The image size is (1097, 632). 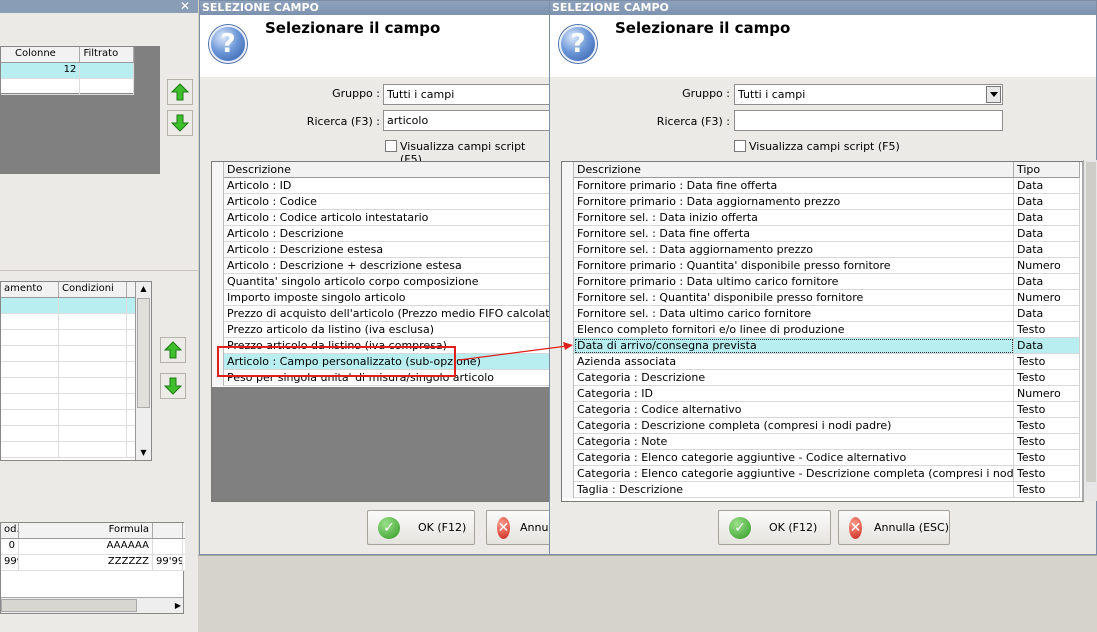 What do you see at coordinates (93, 289) in the screenshot?
I see `column-header: Condizioni` at bounding box center [93, 289].